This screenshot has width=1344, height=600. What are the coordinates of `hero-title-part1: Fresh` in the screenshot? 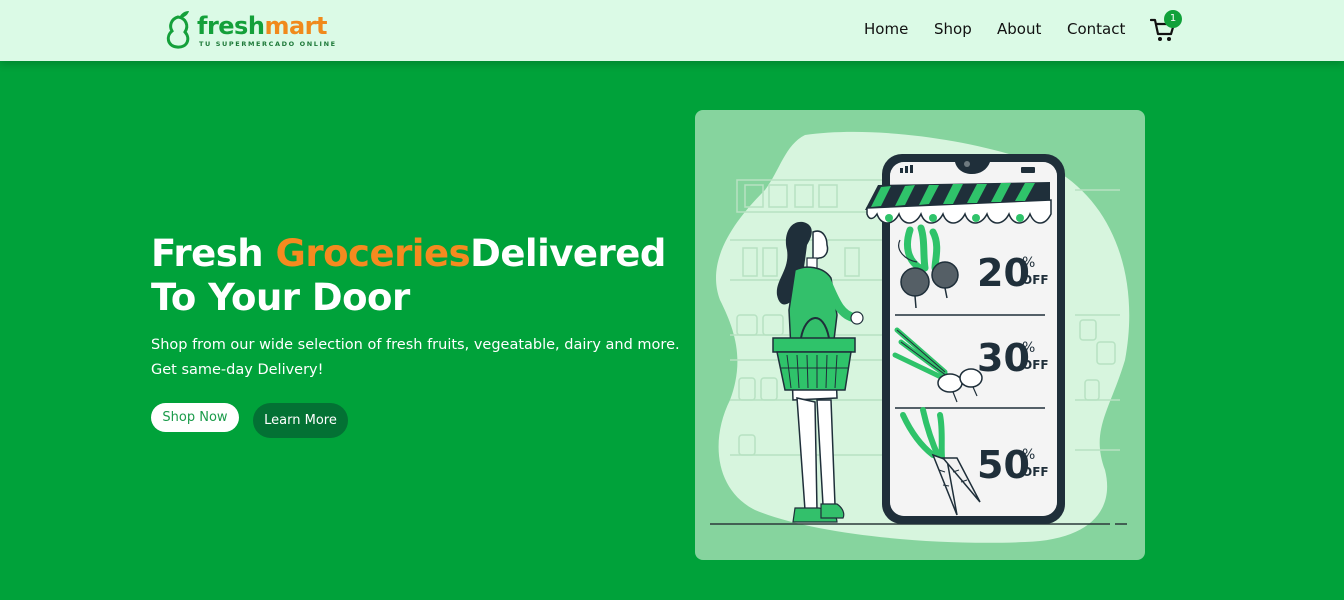 It's located at (213, 253).